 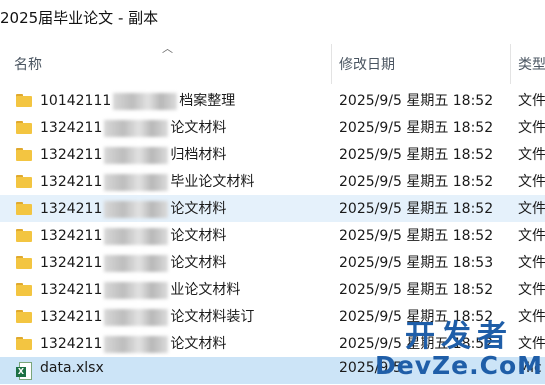 What do you see at coordinates (370, 368) in the screenshot?
I see `modified-date: 2025/9/5` at bounding box center [370, 368].